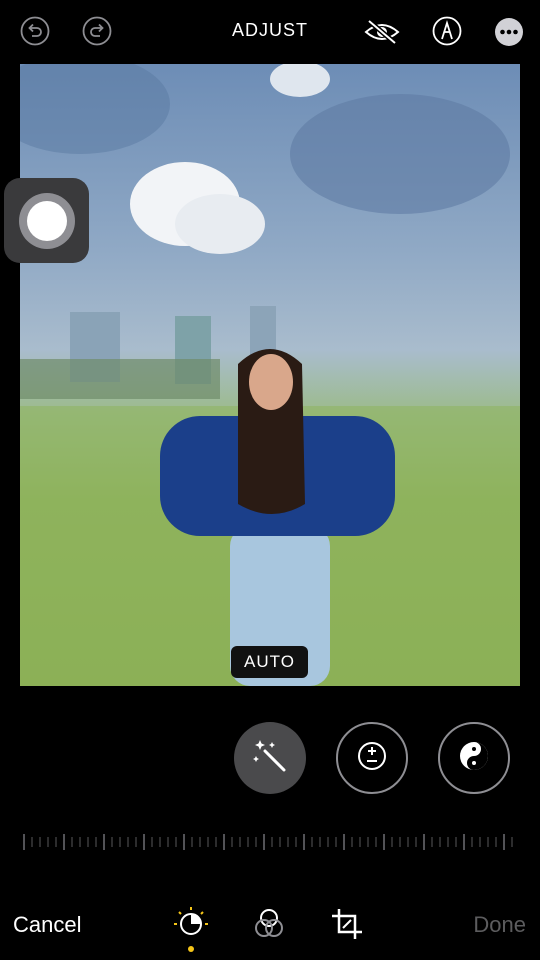 This screenshot has height=960, width=540. What do you see at coordinates (191, 949) in the screenshot?
I see `selected-tab-indicator` at bounding box center [191, 949].